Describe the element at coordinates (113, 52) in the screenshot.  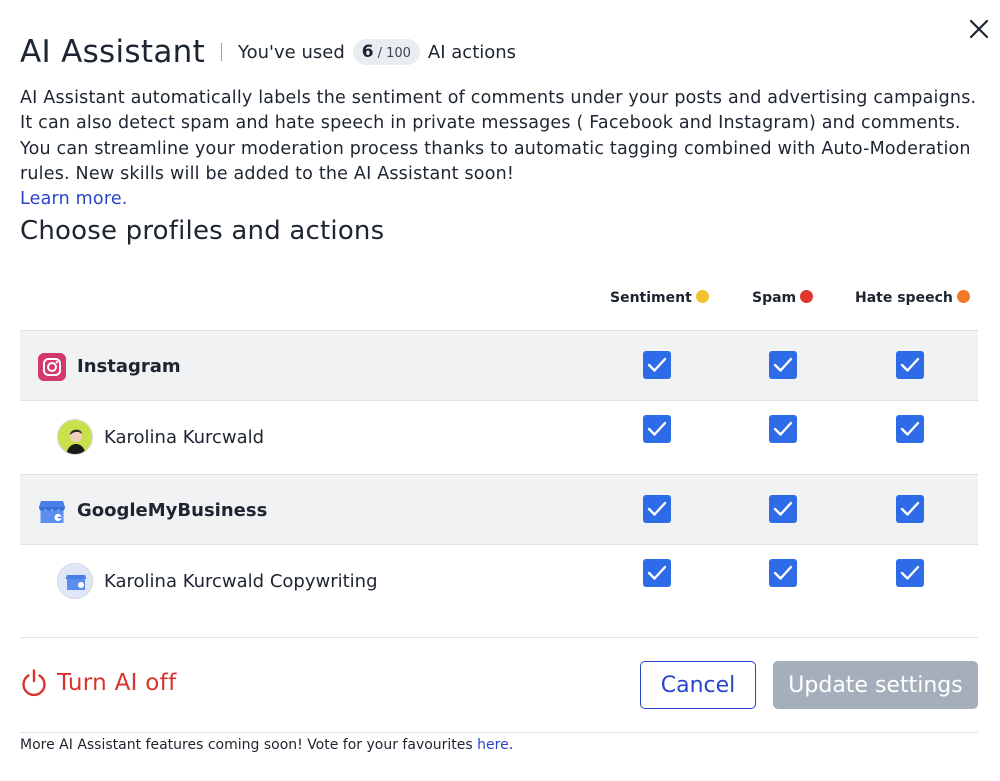
I see `dialog-title: AI Assistant` at that location.